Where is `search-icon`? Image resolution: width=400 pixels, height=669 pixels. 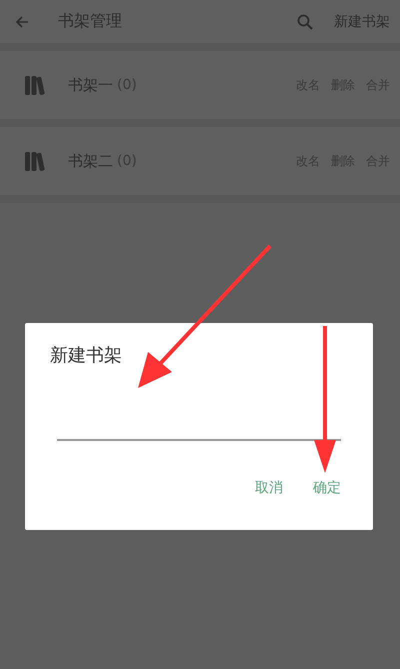 search-icon is located at coordinates (305, 21).